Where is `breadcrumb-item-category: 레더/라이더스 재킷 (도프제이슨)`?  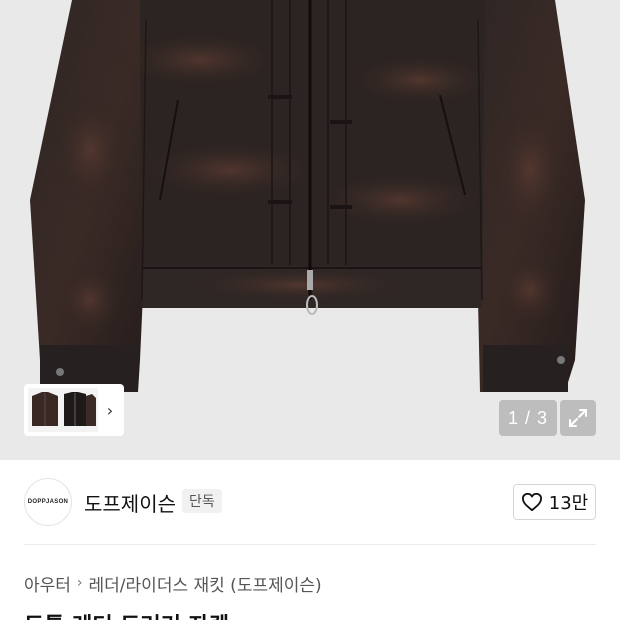
breadcrumb-item-category: 레더/라이더스 재킷 (도프제이슨) is located at coordinates (205, 583).